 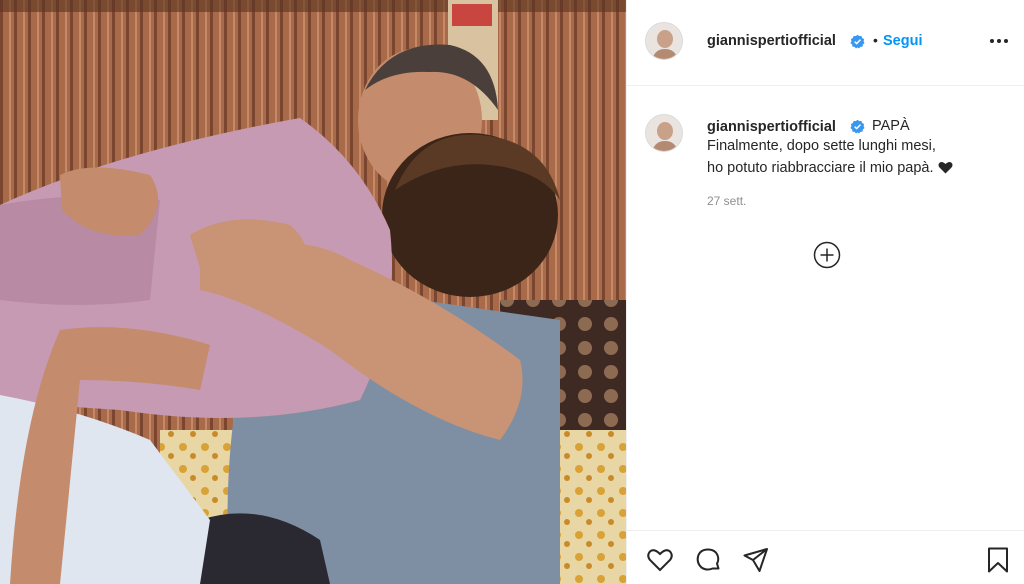 I want to click on share-icon, so click(x=755, y=560).